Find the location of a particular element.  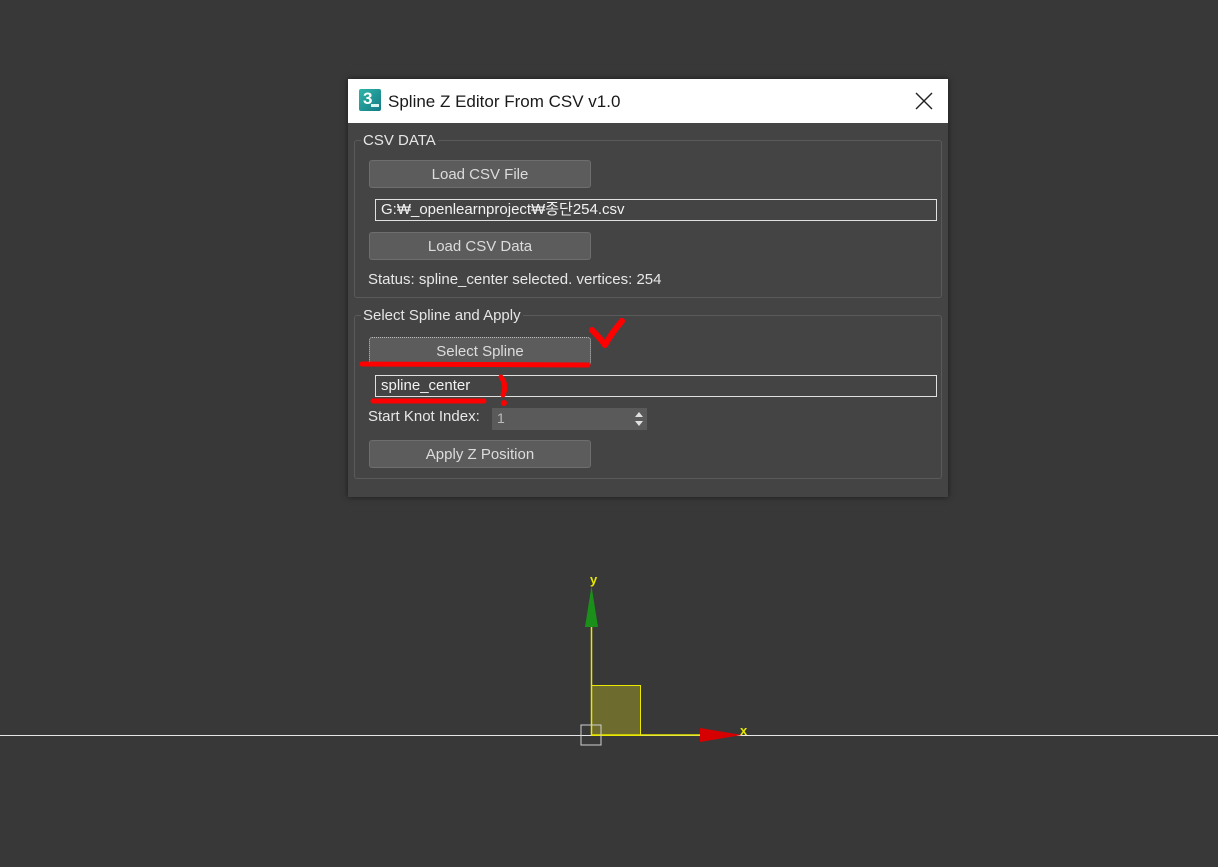

x-axis-arrow is located at coordinates (721, 735).